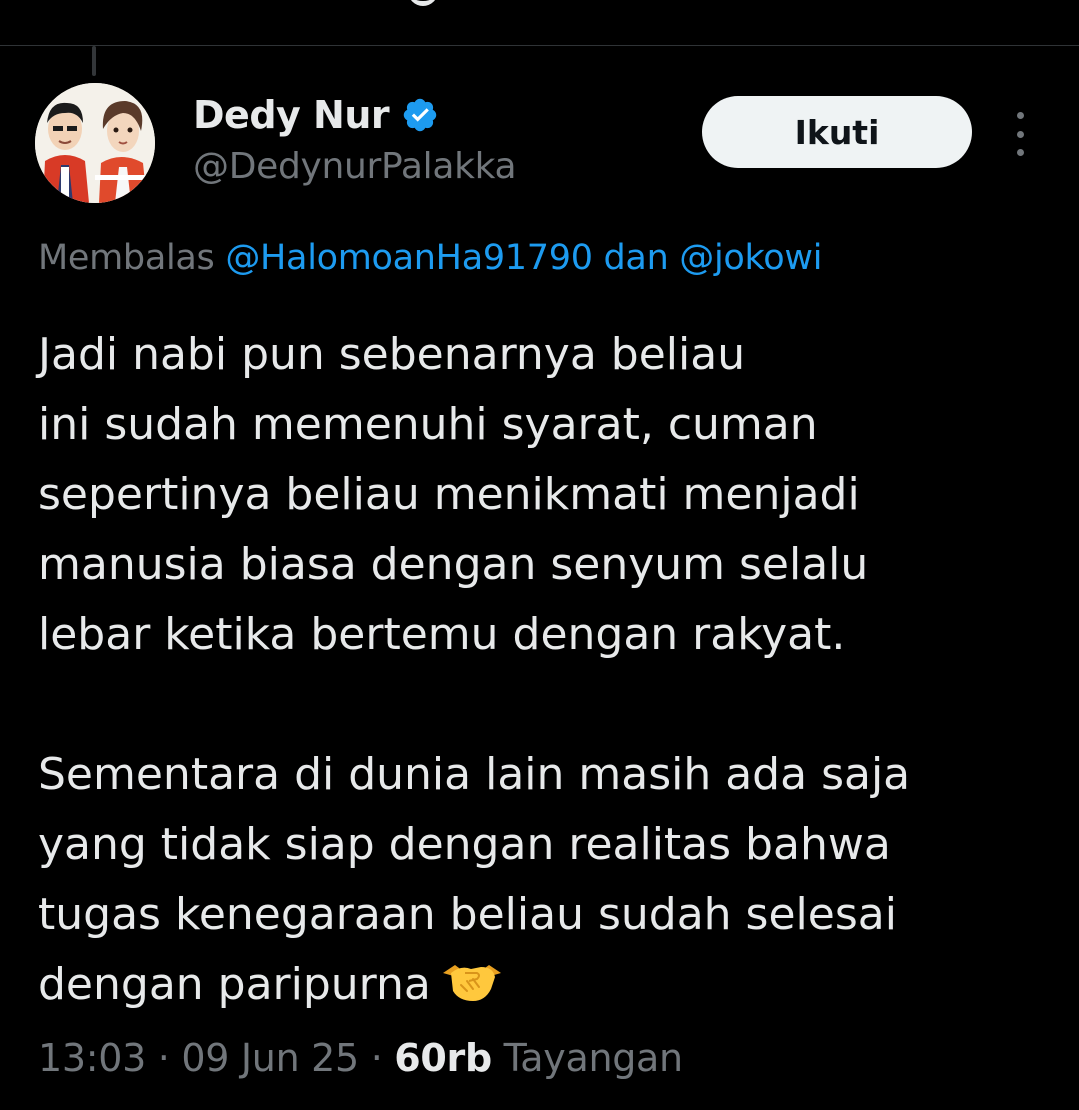 The height and width of the screenshot is (1110, 1079). Describe the element at coordinates (543, 985) in the screenshot. I see `tweet-line-with-emoji: dengan paripurna` at that location.